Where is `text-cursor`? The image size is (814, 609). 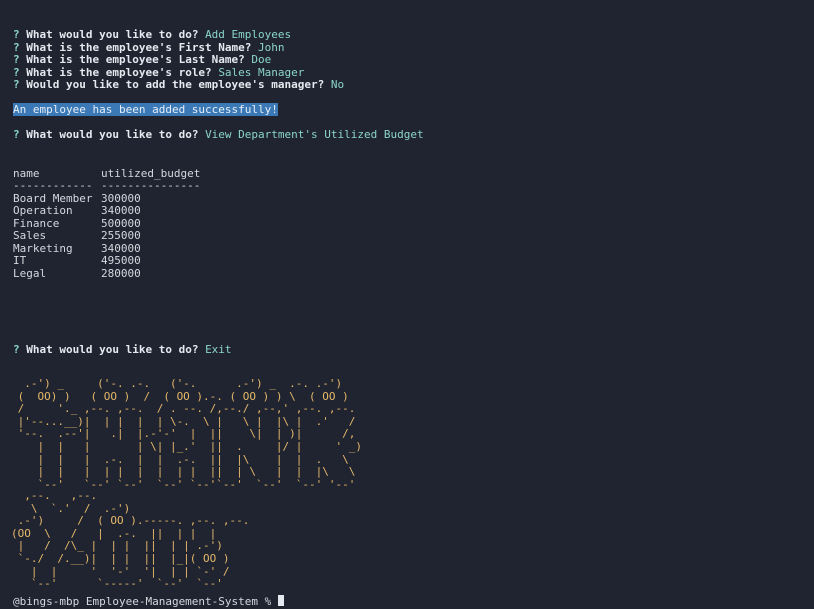 text-cursor is located at coordinates (280, 600).